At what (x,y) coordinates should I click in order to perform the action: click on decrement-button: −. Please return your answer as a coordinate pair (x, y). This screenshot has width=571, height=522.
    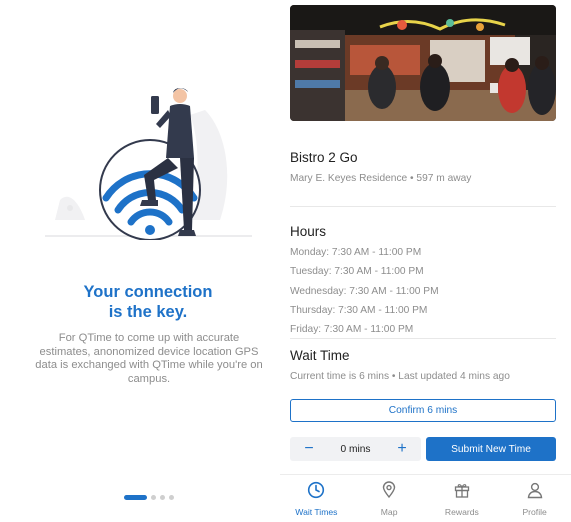
    Looking at the image, I should click on (309, 449).